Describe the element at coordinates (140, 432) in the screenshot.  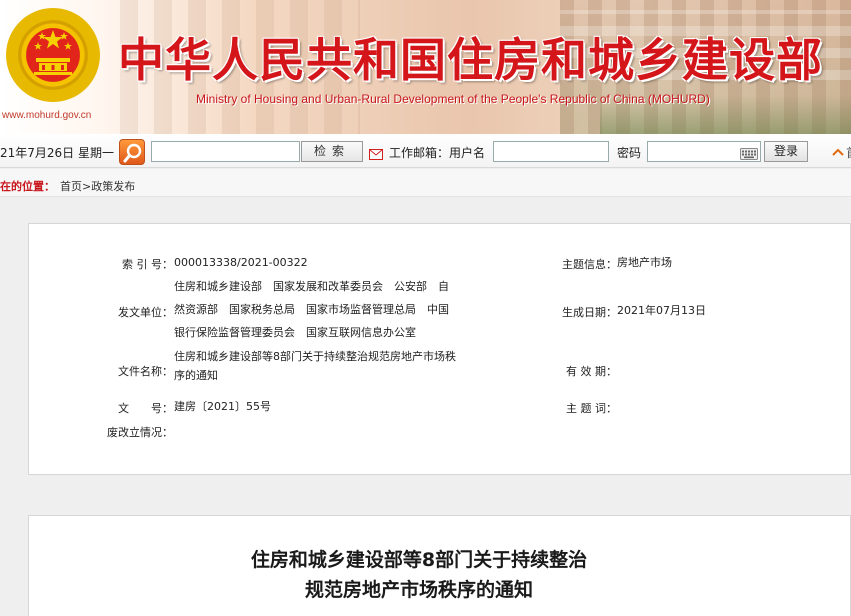
I see `status-label: 废改立情况：` at that location.